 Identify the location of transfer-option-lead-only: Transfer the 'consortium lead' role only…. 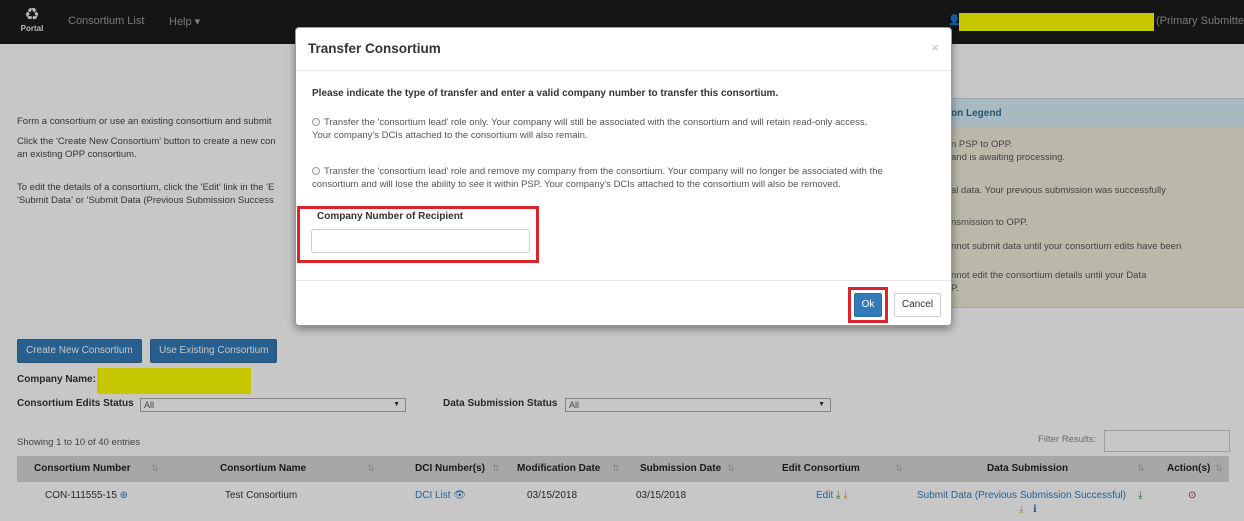
(627, 129).